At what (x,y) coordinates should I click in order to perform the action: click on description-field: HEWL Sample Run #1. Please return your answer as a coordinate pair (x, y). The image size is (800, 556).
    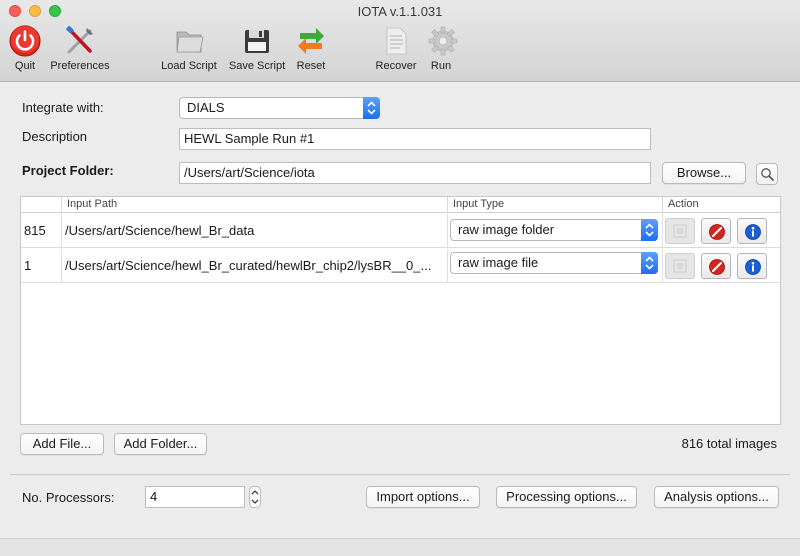
    Looking at the image, I should click on (415, 139).